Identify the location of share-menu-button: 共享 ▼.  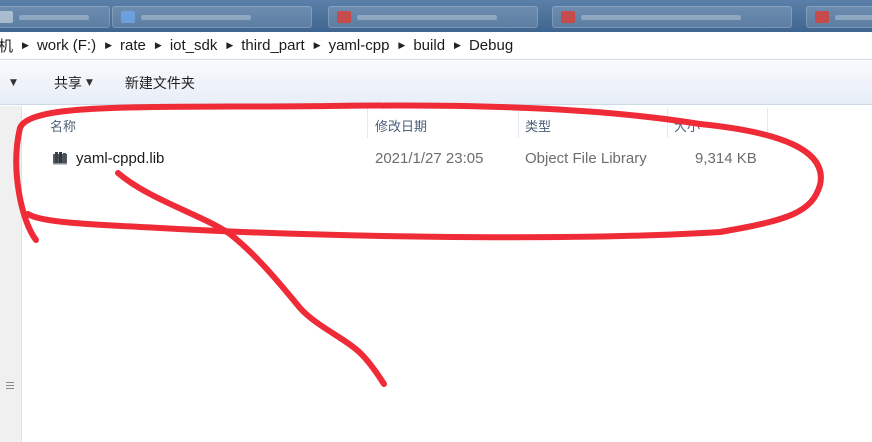
(73, 82).